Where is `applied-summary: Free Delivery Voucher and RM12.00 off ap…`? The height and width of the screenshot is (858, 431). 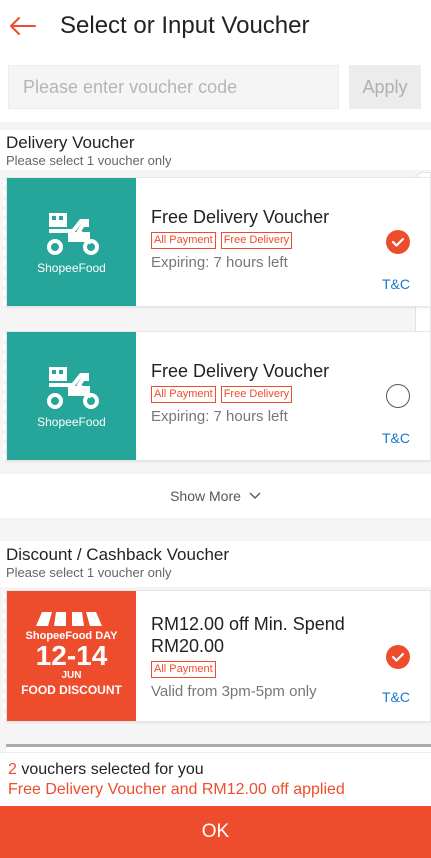
applied-summary: Free Delivery Voucher and RM12.00 off ap… is located at coordinates (176, 789).